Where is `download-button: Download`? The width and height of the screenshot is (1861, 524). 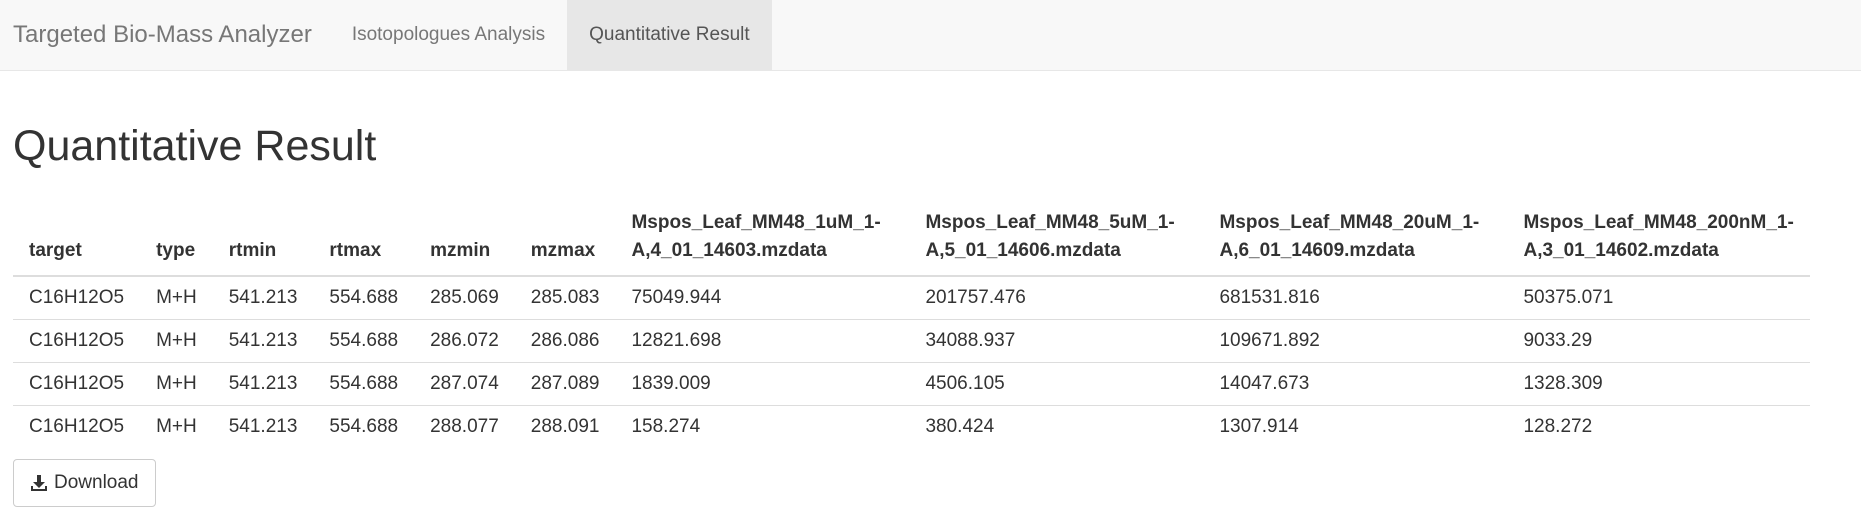 download-button: Download is located at coordinates (84, 483).